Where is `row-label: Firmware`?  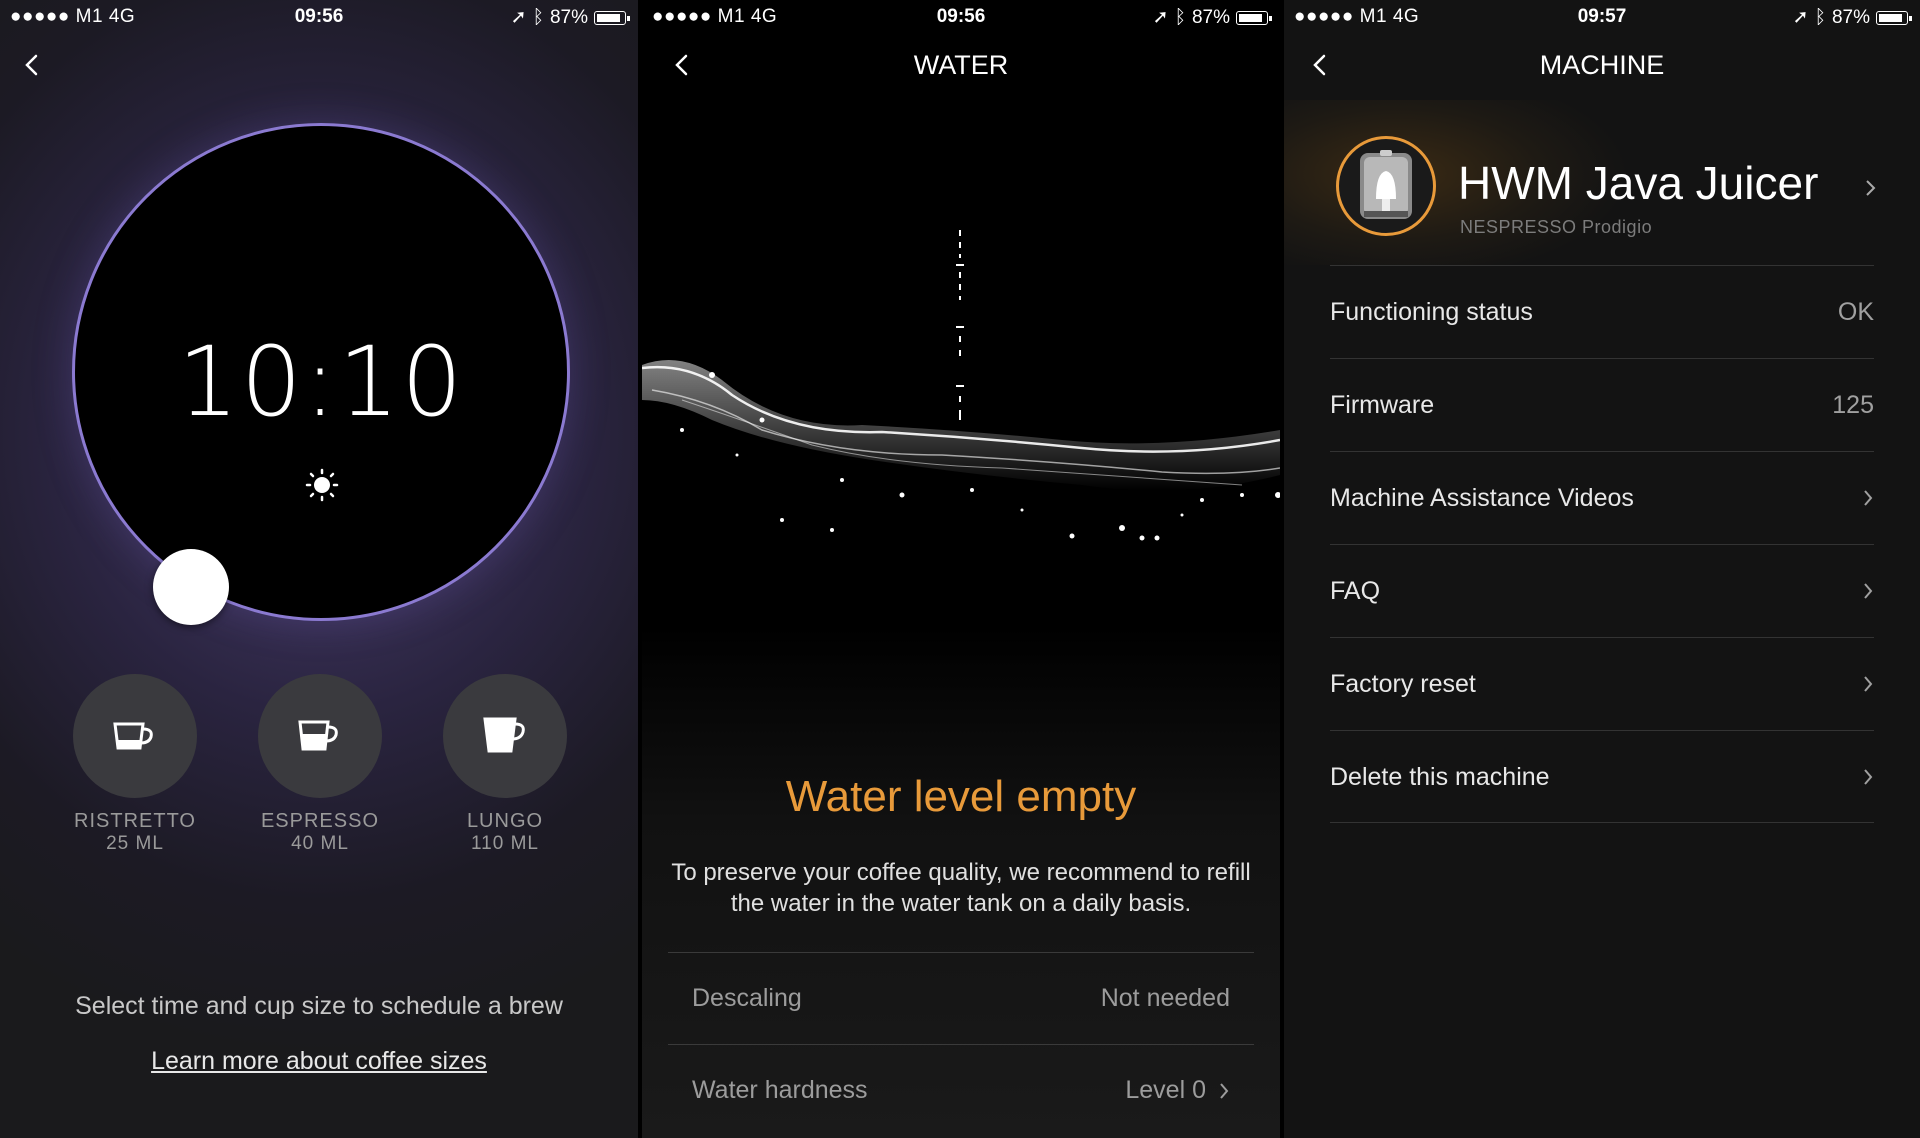
row-label: Firmware is located at coordinates (1382, 404).